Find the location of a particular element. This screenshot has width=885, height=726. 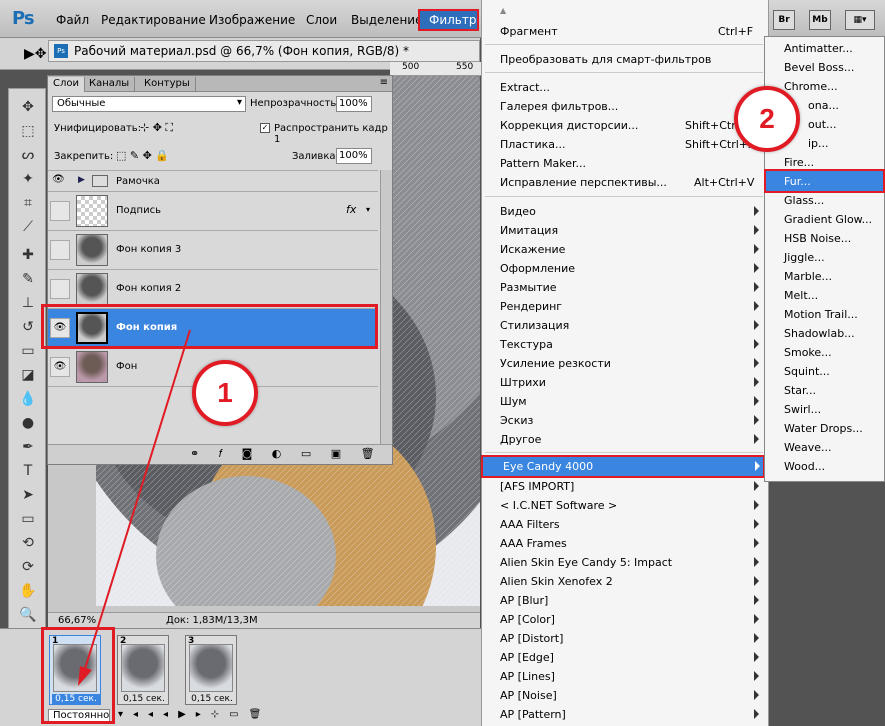

fur-highlight is located at coordinates (824, 181).